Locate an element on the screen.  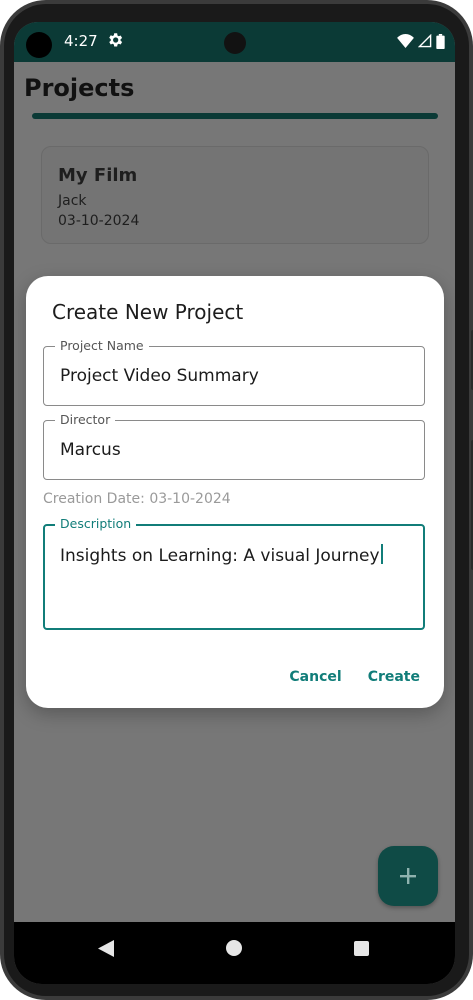
cancel-button: Cancel is located at coordinates (315, 677).